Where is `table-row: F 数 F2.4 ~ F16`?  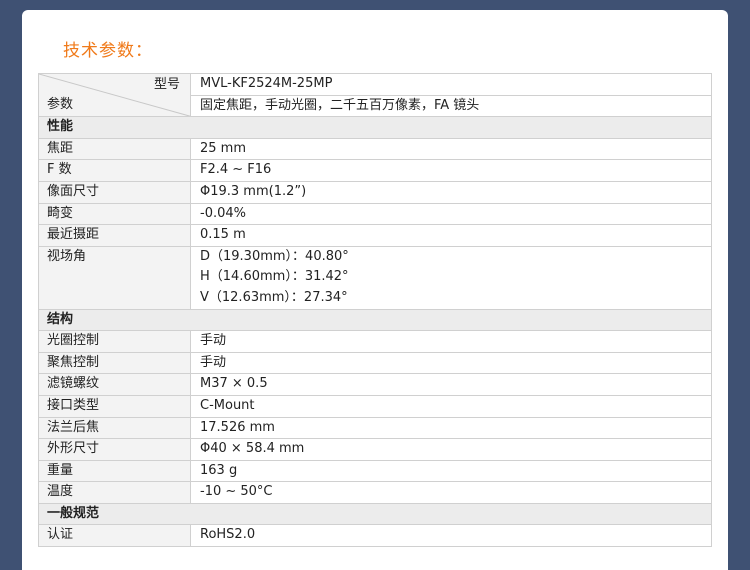
table-row: F 数 F2.4 ~ F16 is located at coordinates (375, 170).